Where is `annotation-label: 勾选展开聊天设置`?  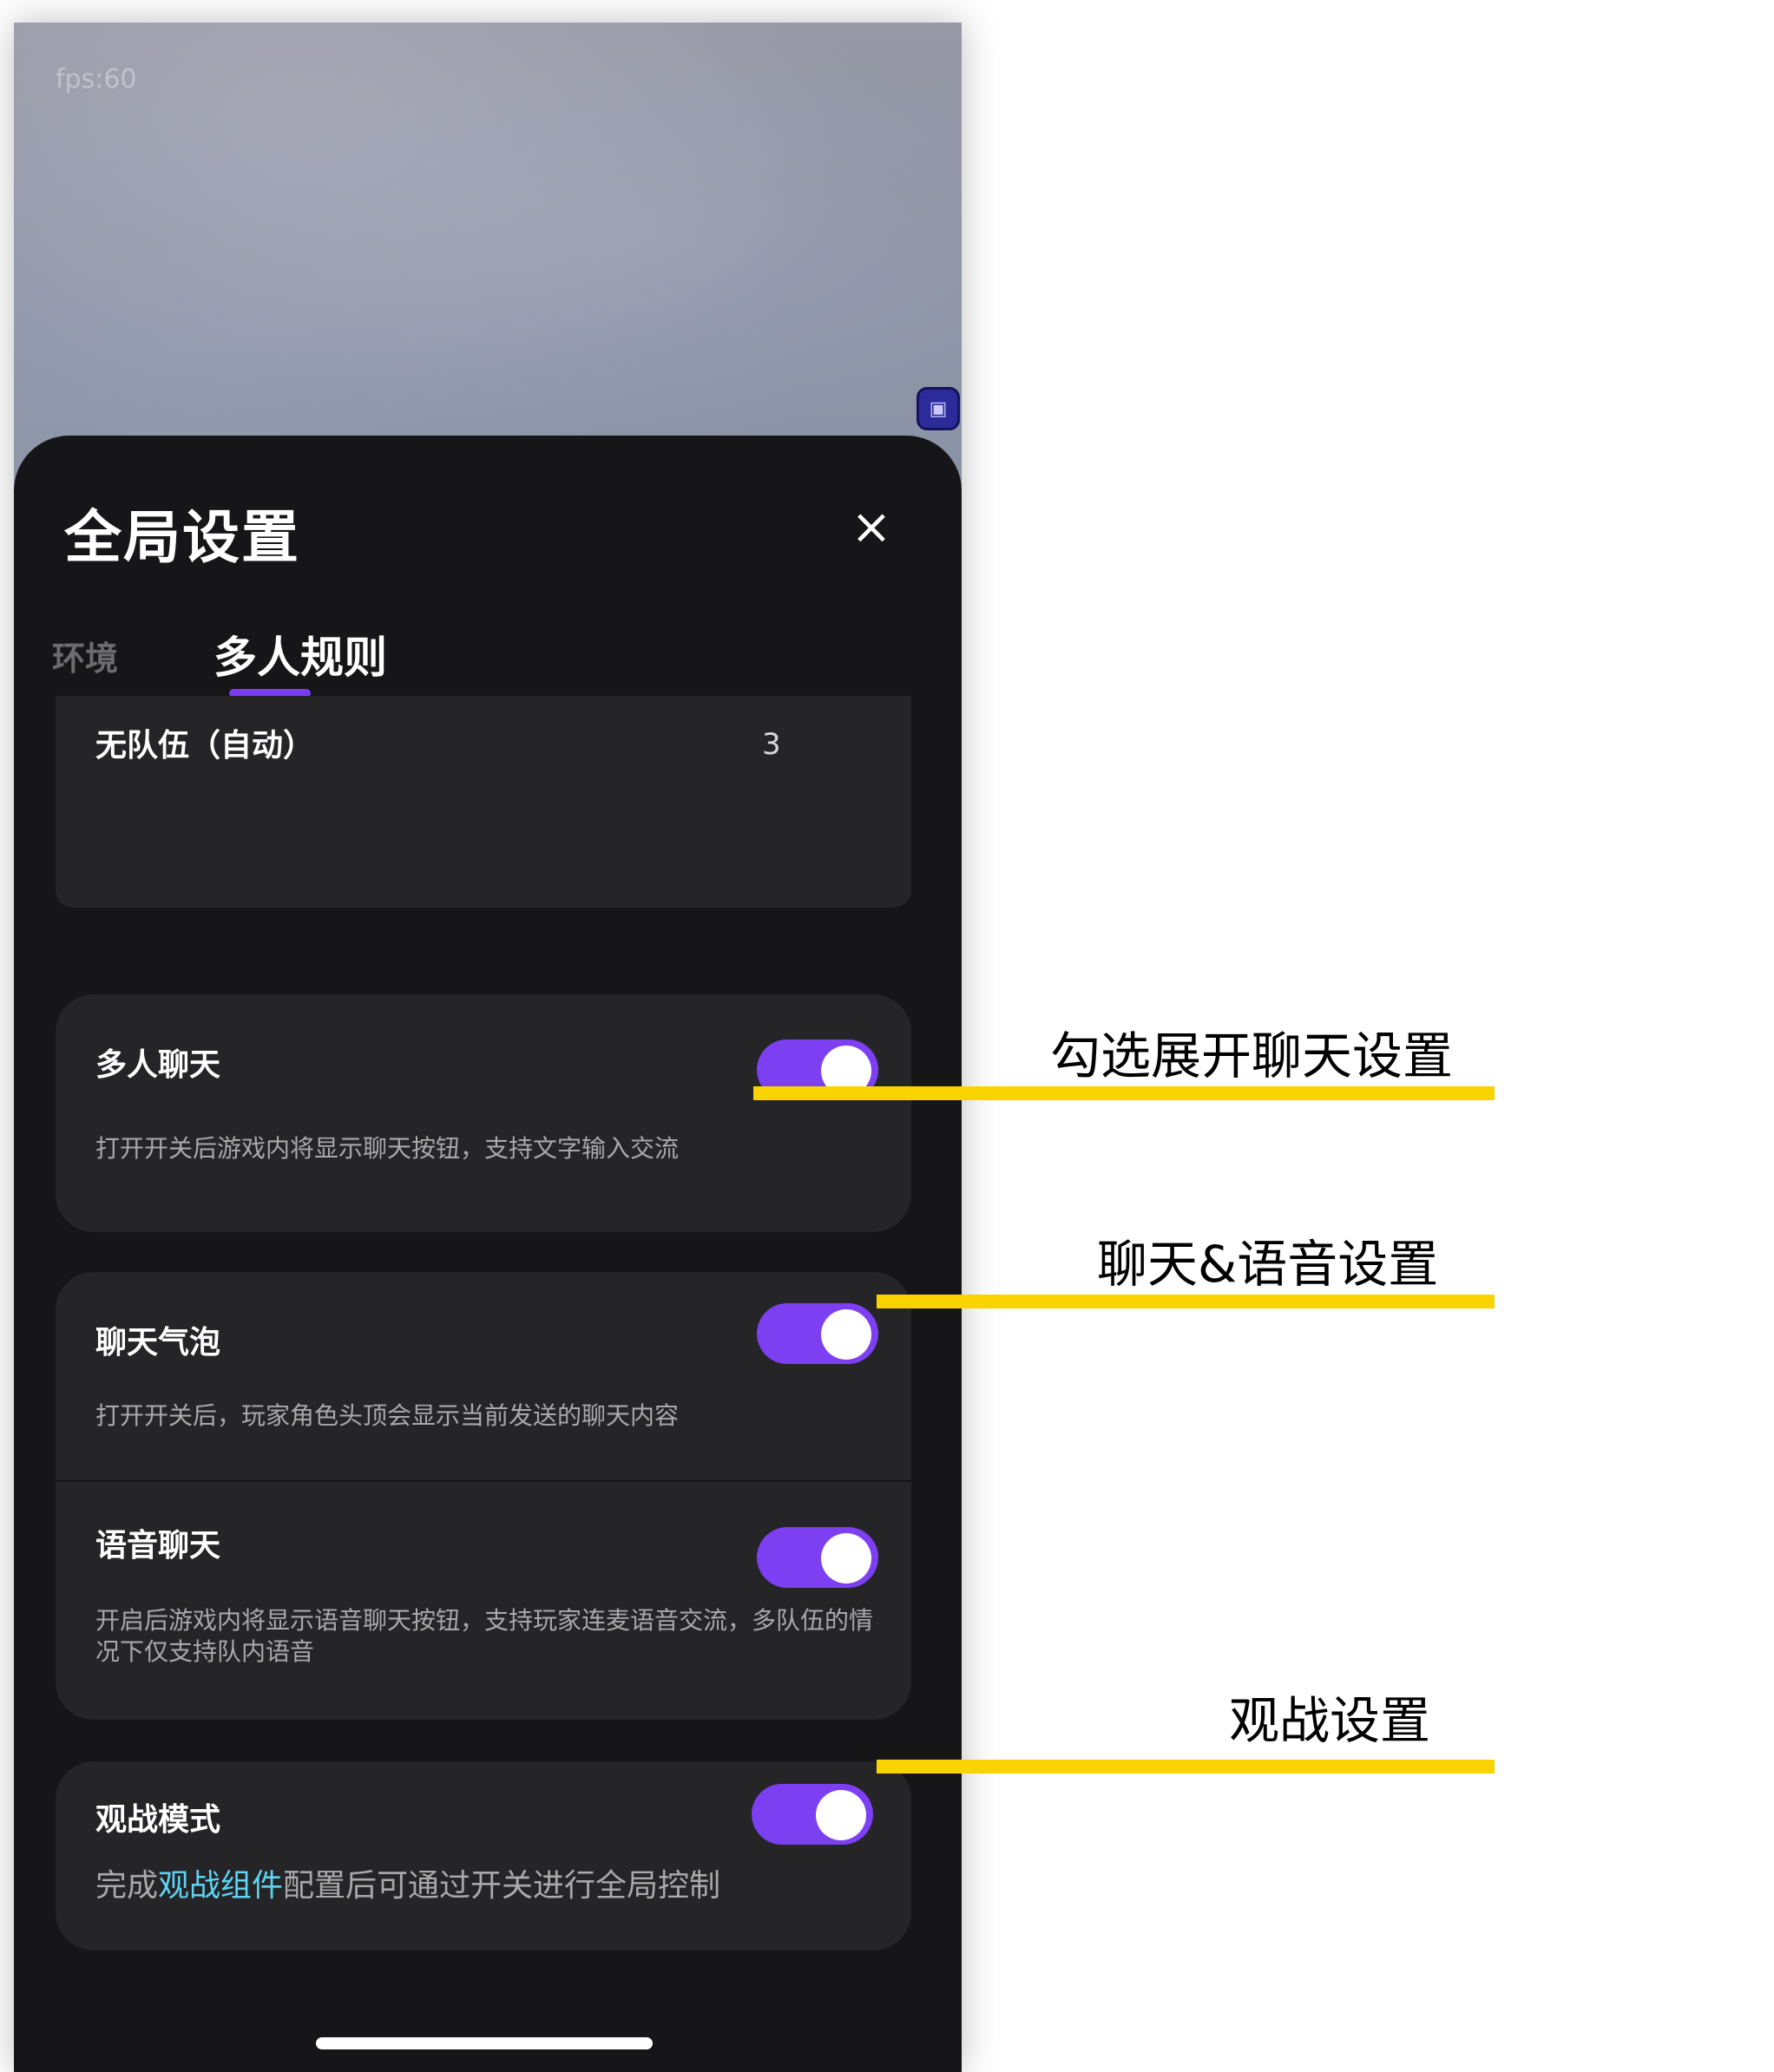
annotation-label: 勾选展开聊天设置 is located at coordinates (1252, 1055).